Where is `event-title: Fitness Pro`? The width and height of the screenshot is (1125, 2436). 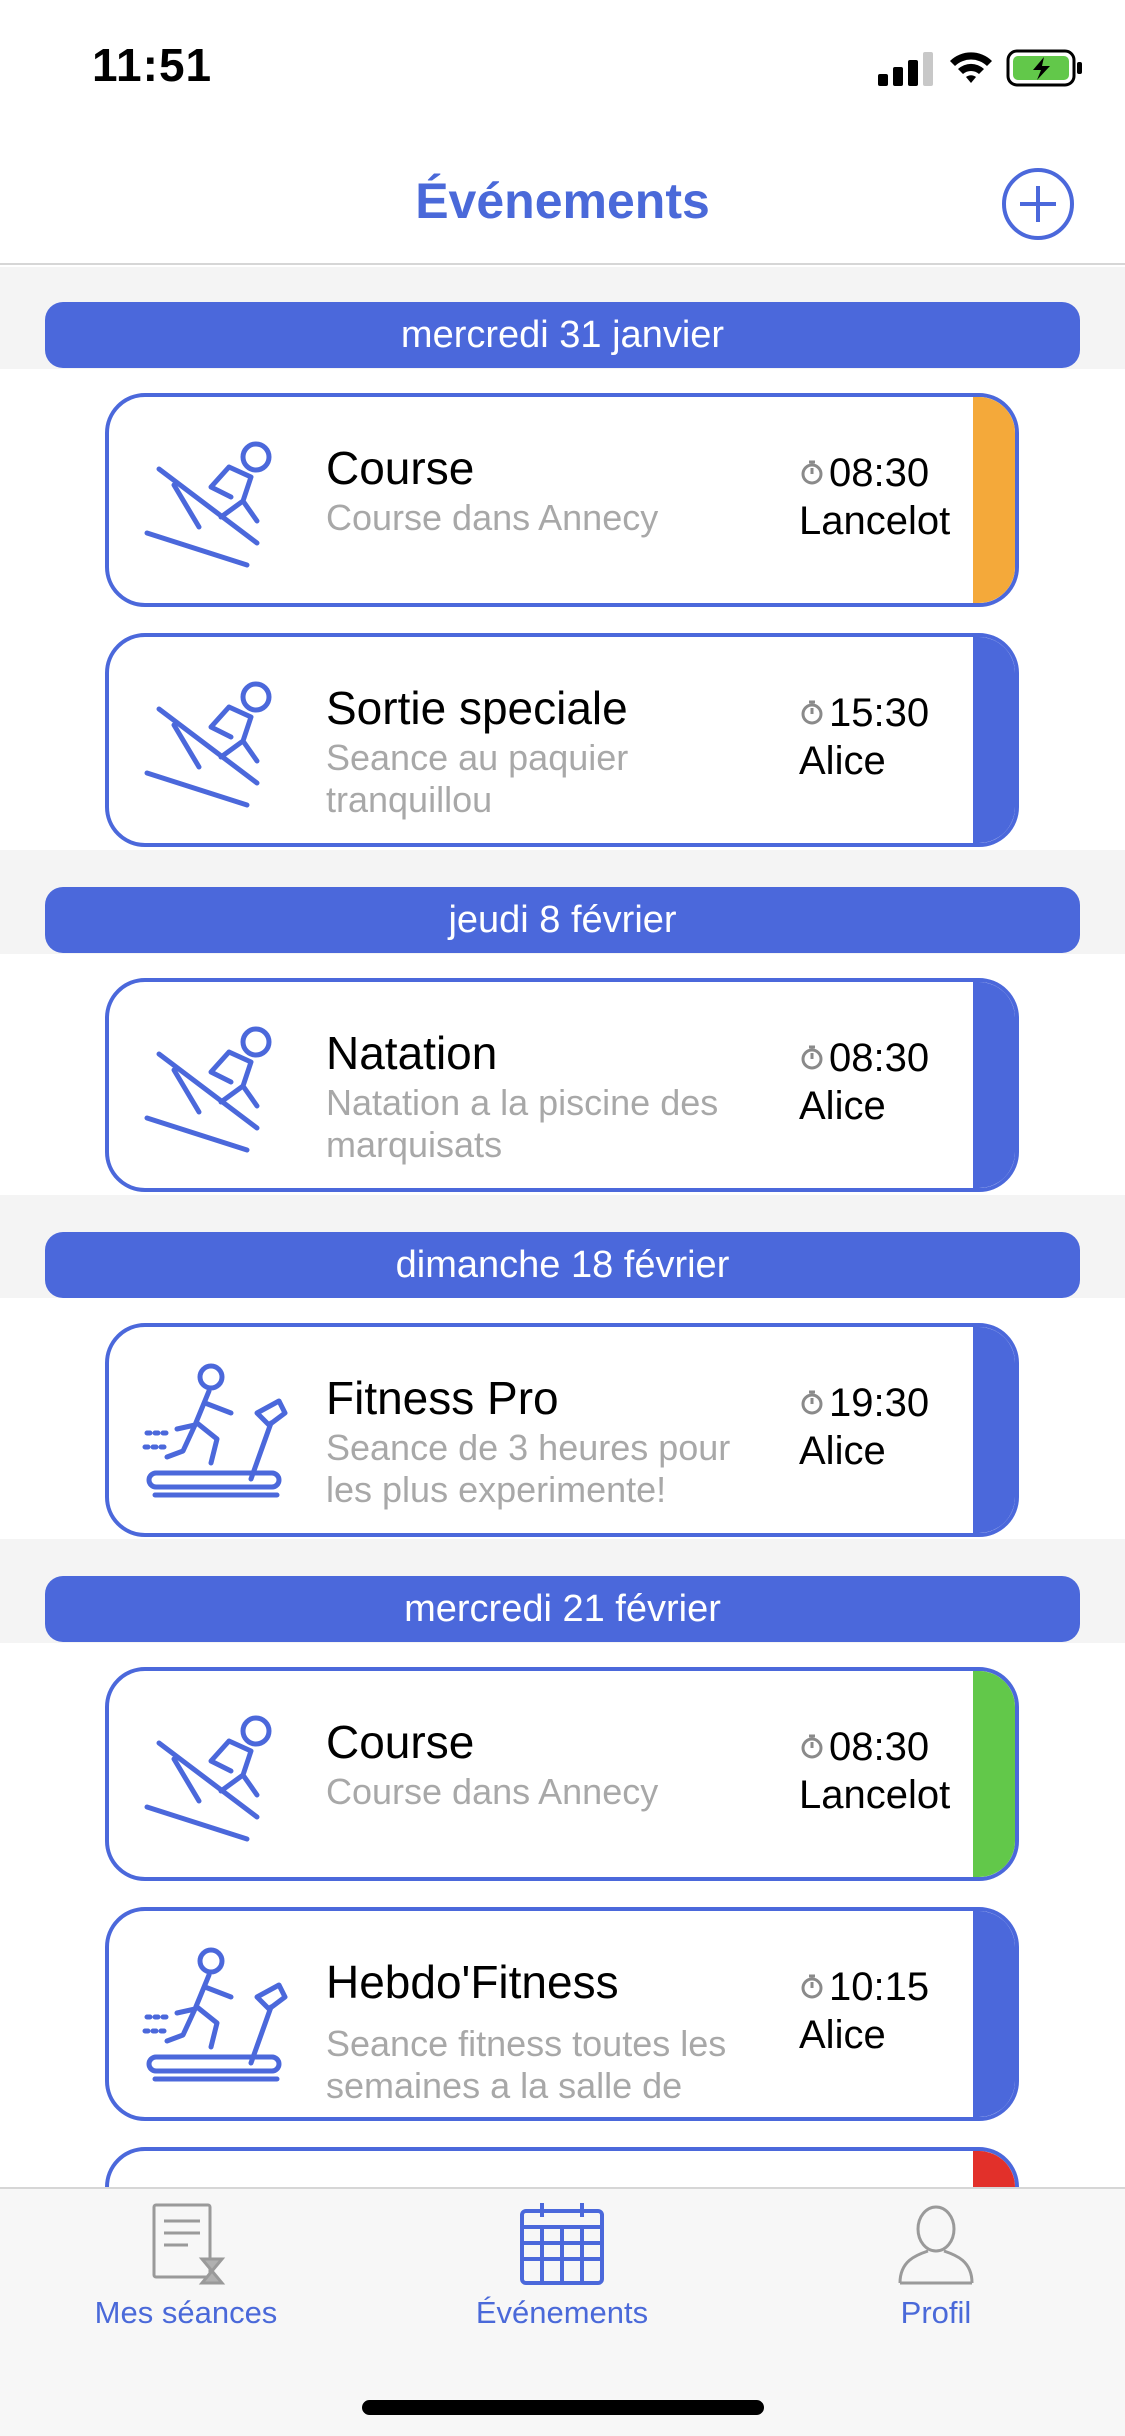
event-title: Fitness Pro is located at coordinates (442, 1398).